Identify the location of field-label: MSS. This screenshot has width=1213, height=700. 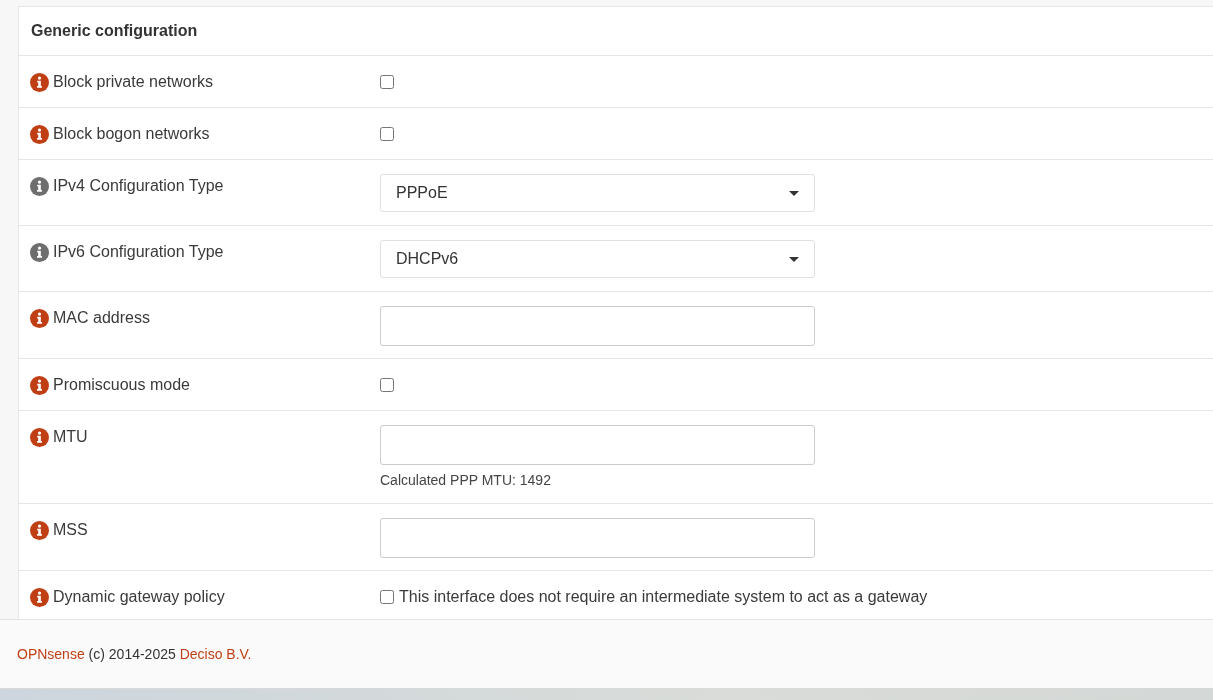
(70, 530).